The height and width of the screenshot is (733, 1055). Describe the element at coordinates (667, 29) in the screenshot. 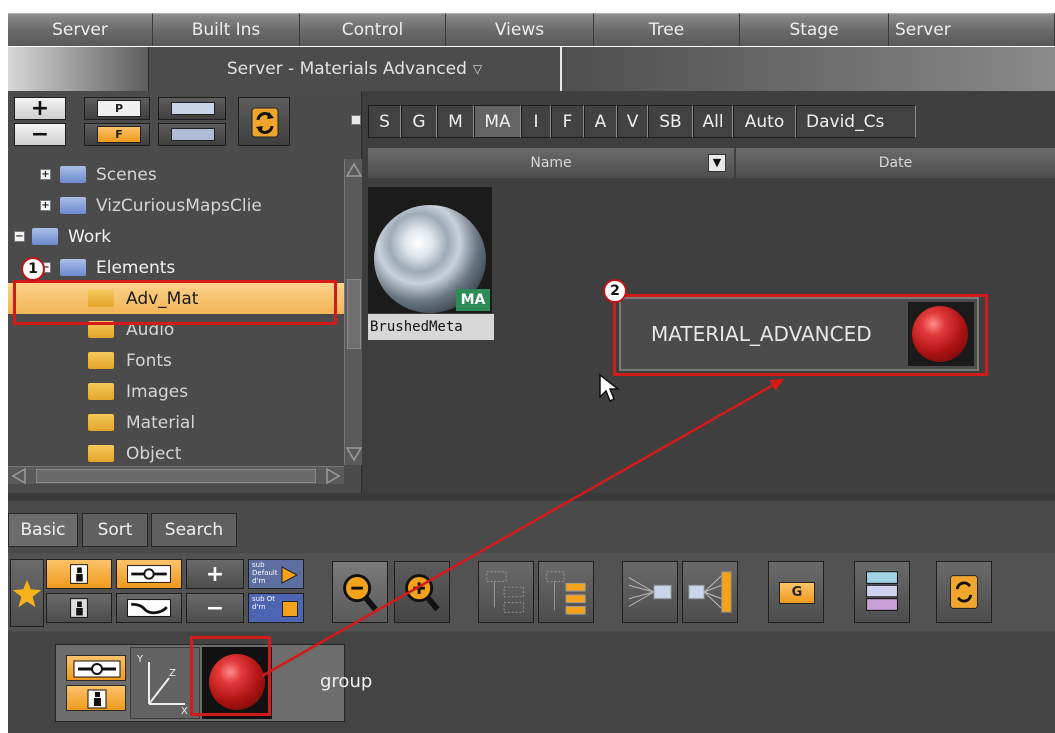

I see `menu-tree: Tree` at that location.